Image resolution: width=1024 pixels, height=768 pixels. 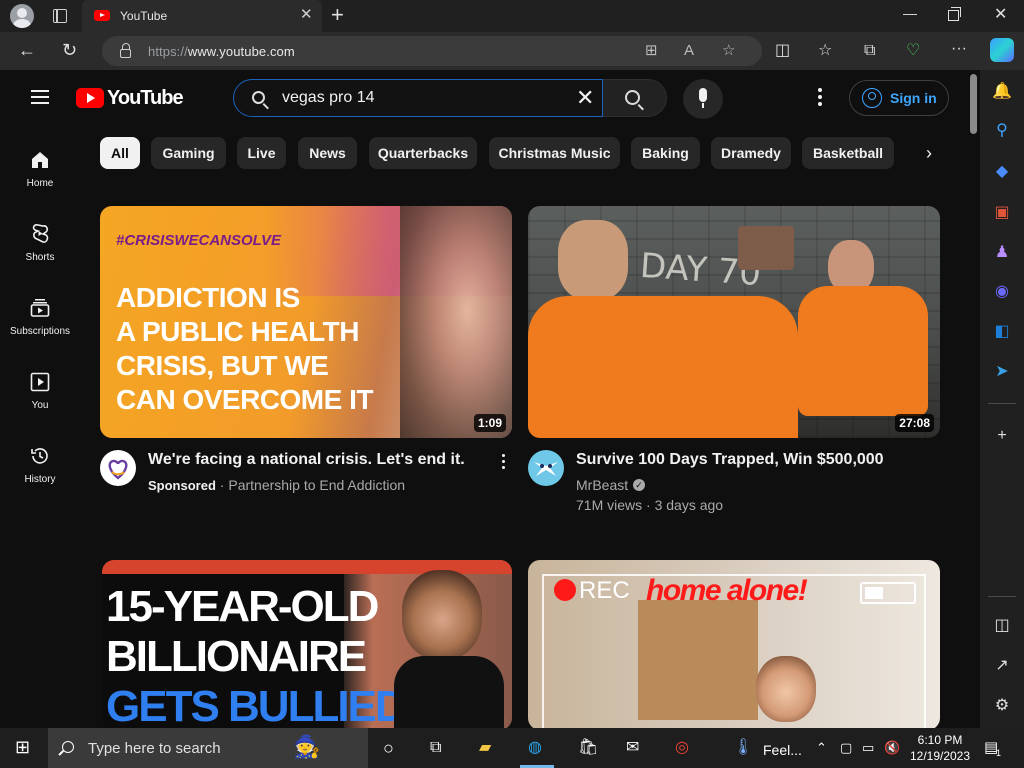 I want to click on chip-news: News, so click(x=327, y=153).